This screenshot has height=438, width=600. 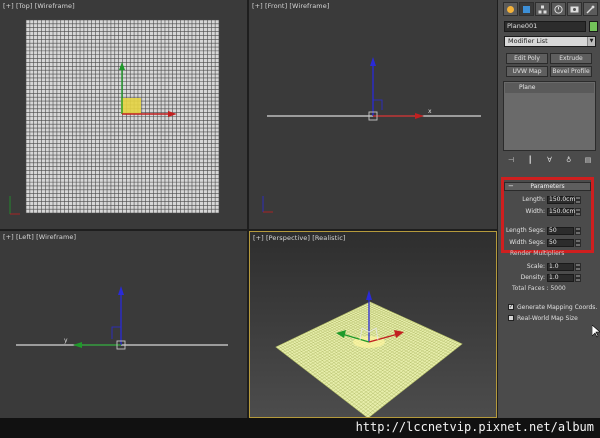 What do you see at coordinates (528, 41) in the screenshot?
I see `modifier-list-label: Modifier List` at bounding box center [528, 41].